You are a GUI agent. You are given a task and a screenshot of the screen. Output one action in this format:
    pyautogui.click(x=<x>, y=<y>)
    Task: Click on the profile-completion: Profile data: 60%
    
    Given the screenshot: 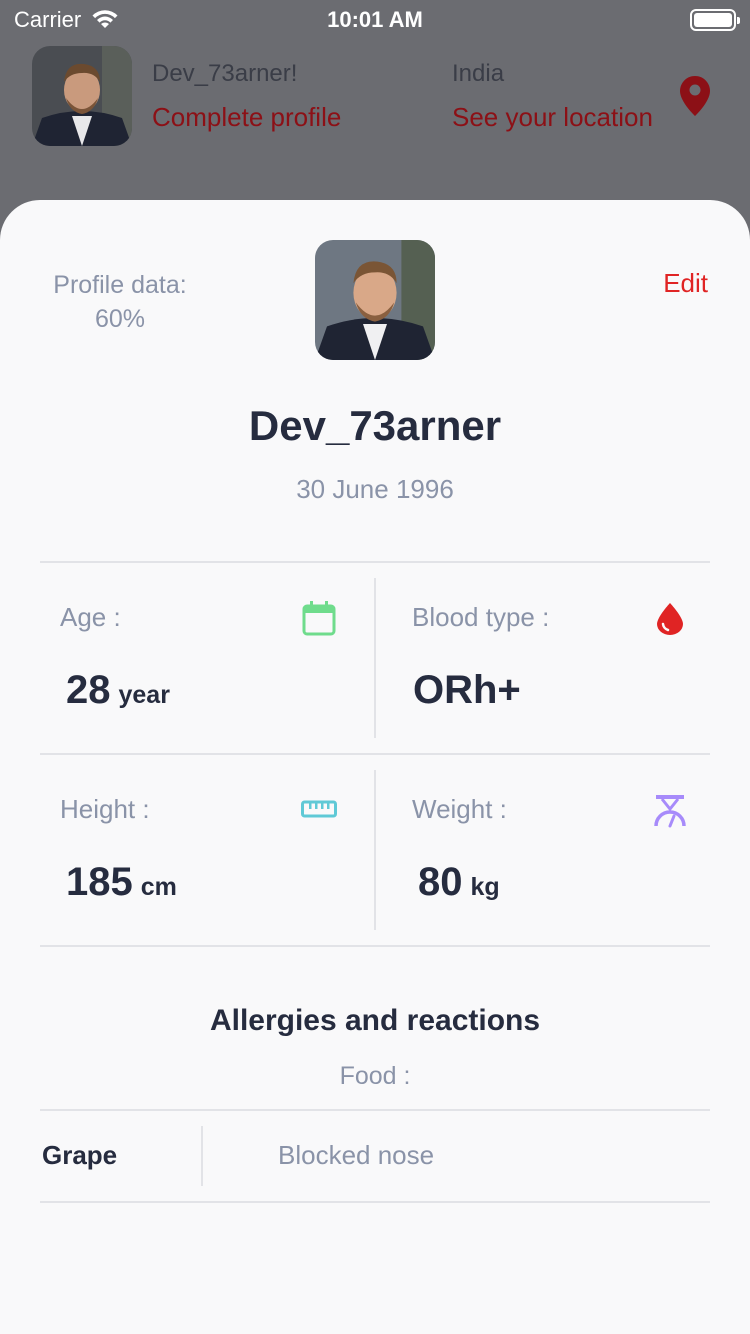 What is the action you would take?
    pyautogui.click(x=120, y=302)
    